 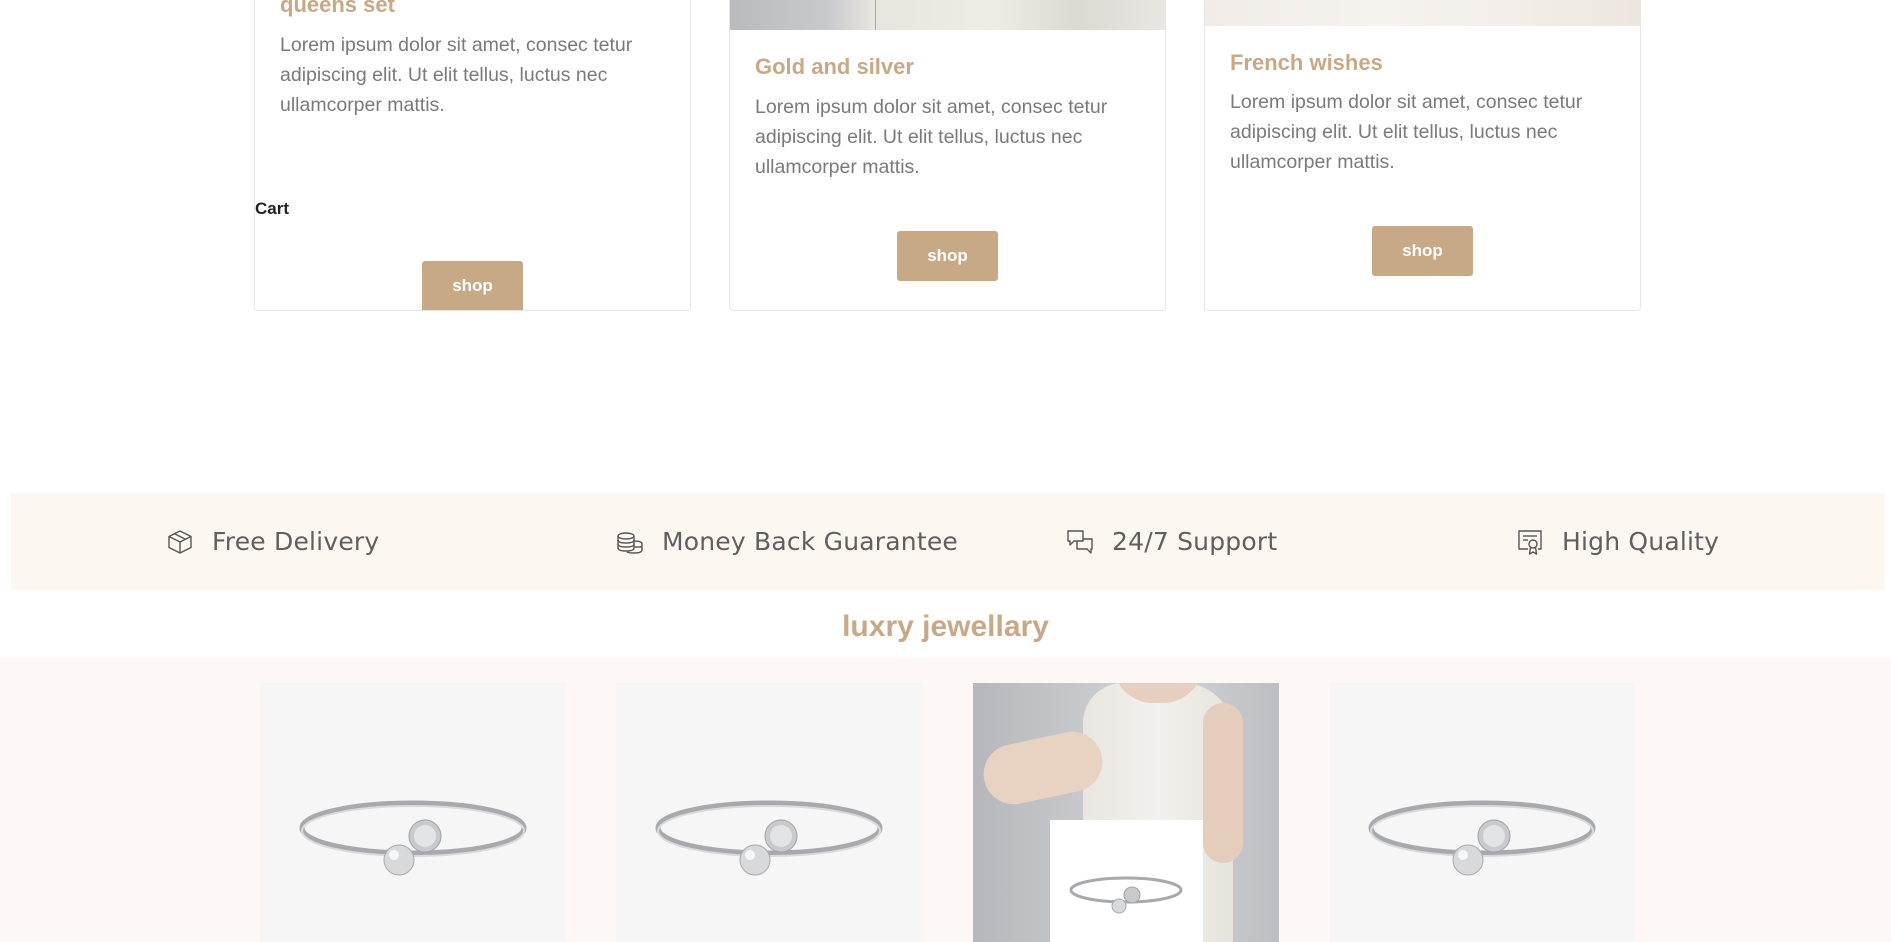 What do you see at coordinates (1223, 783) in the screenshot?
I see `model-arm` at bounding box center [1223, 783].